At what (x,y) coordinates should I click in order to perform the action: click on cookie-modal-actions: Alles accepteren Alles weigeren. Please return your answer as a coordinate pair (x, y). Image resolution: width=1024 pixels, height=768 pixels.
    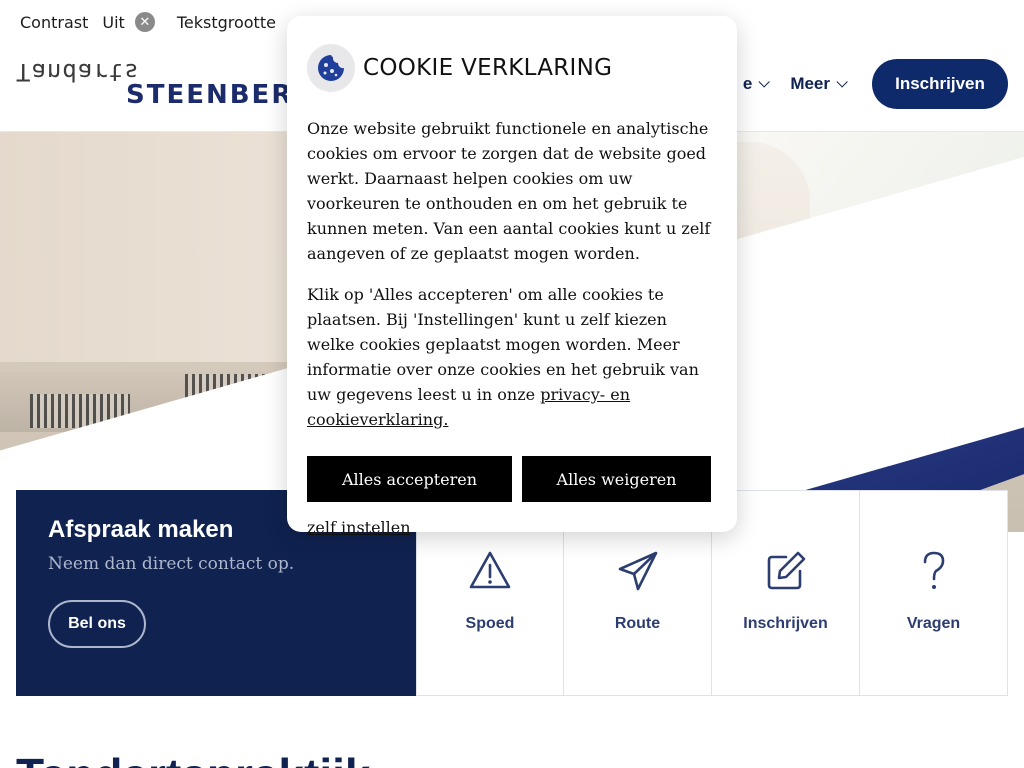
    Looking at the image, I should click on (512, 479).